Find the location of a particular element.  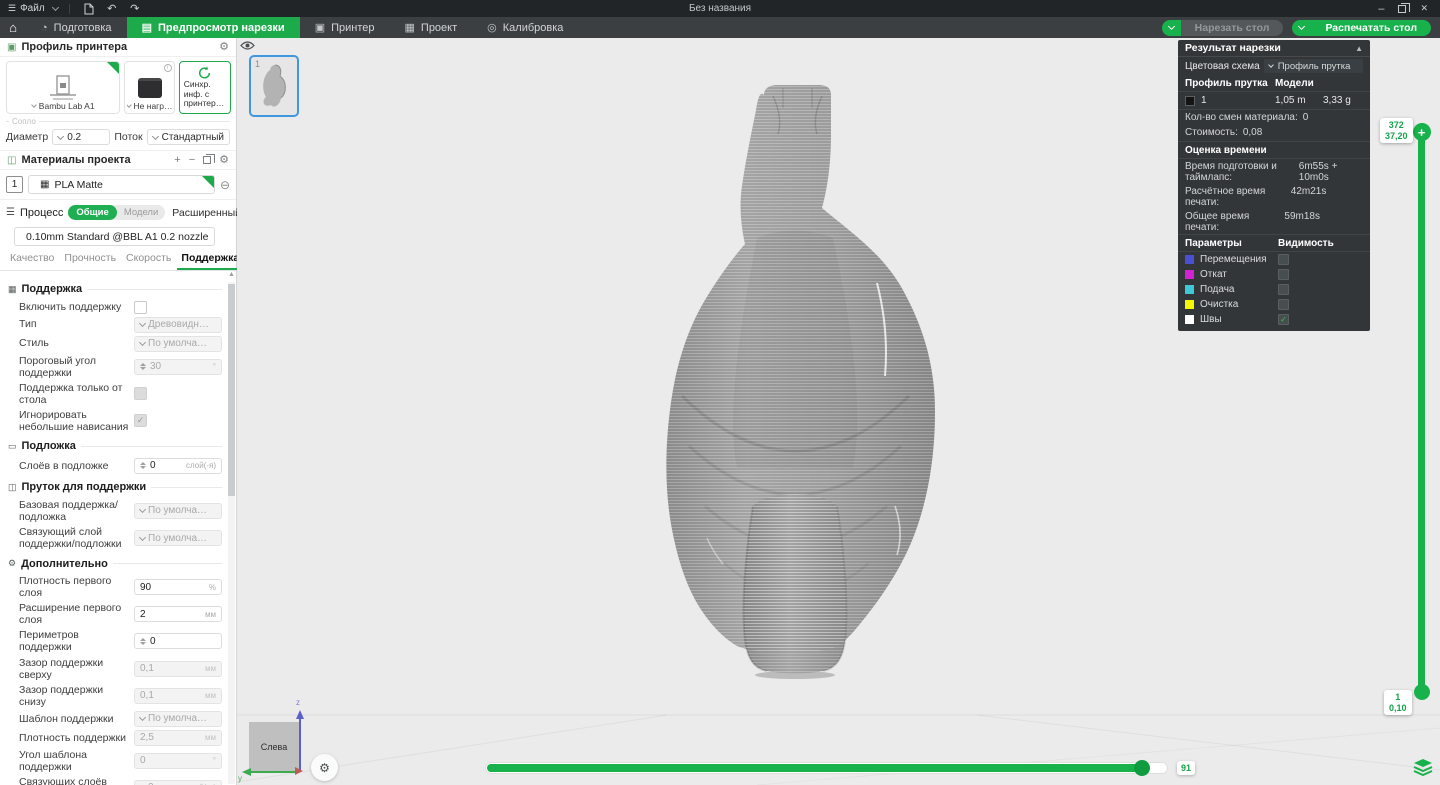

input-field: 90% is located at coordinates (178, 587).